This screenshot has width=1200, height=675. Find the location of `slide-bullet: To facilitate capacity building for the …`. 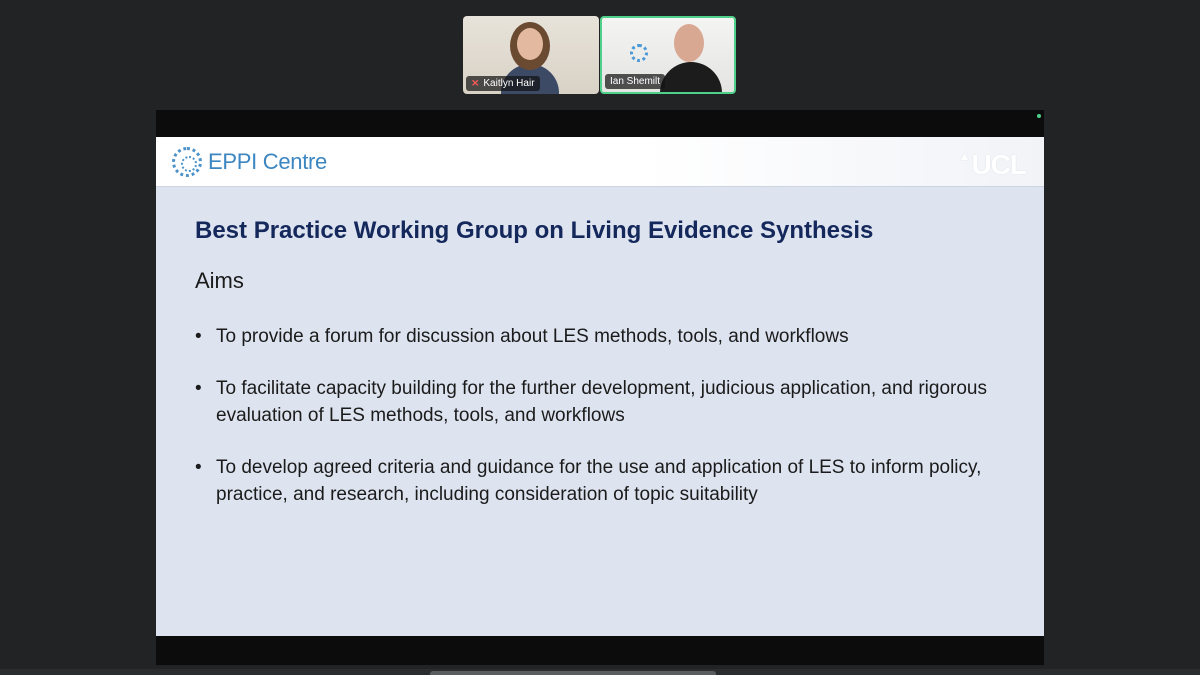

slide-bullet: To facilitate capacity building for the … is located at coordinates (605, 402).